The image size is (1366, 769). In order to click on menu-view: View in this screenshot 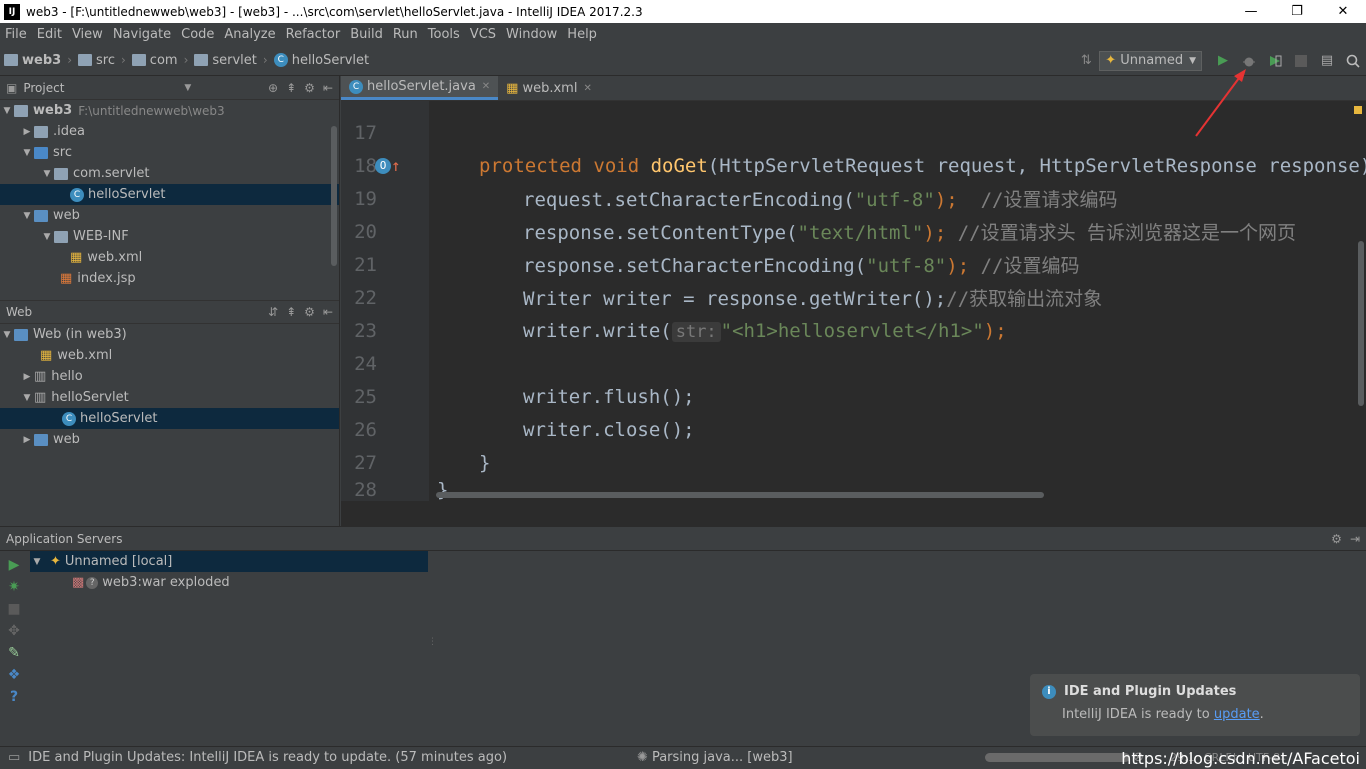, I will do `click(87, 34)`.